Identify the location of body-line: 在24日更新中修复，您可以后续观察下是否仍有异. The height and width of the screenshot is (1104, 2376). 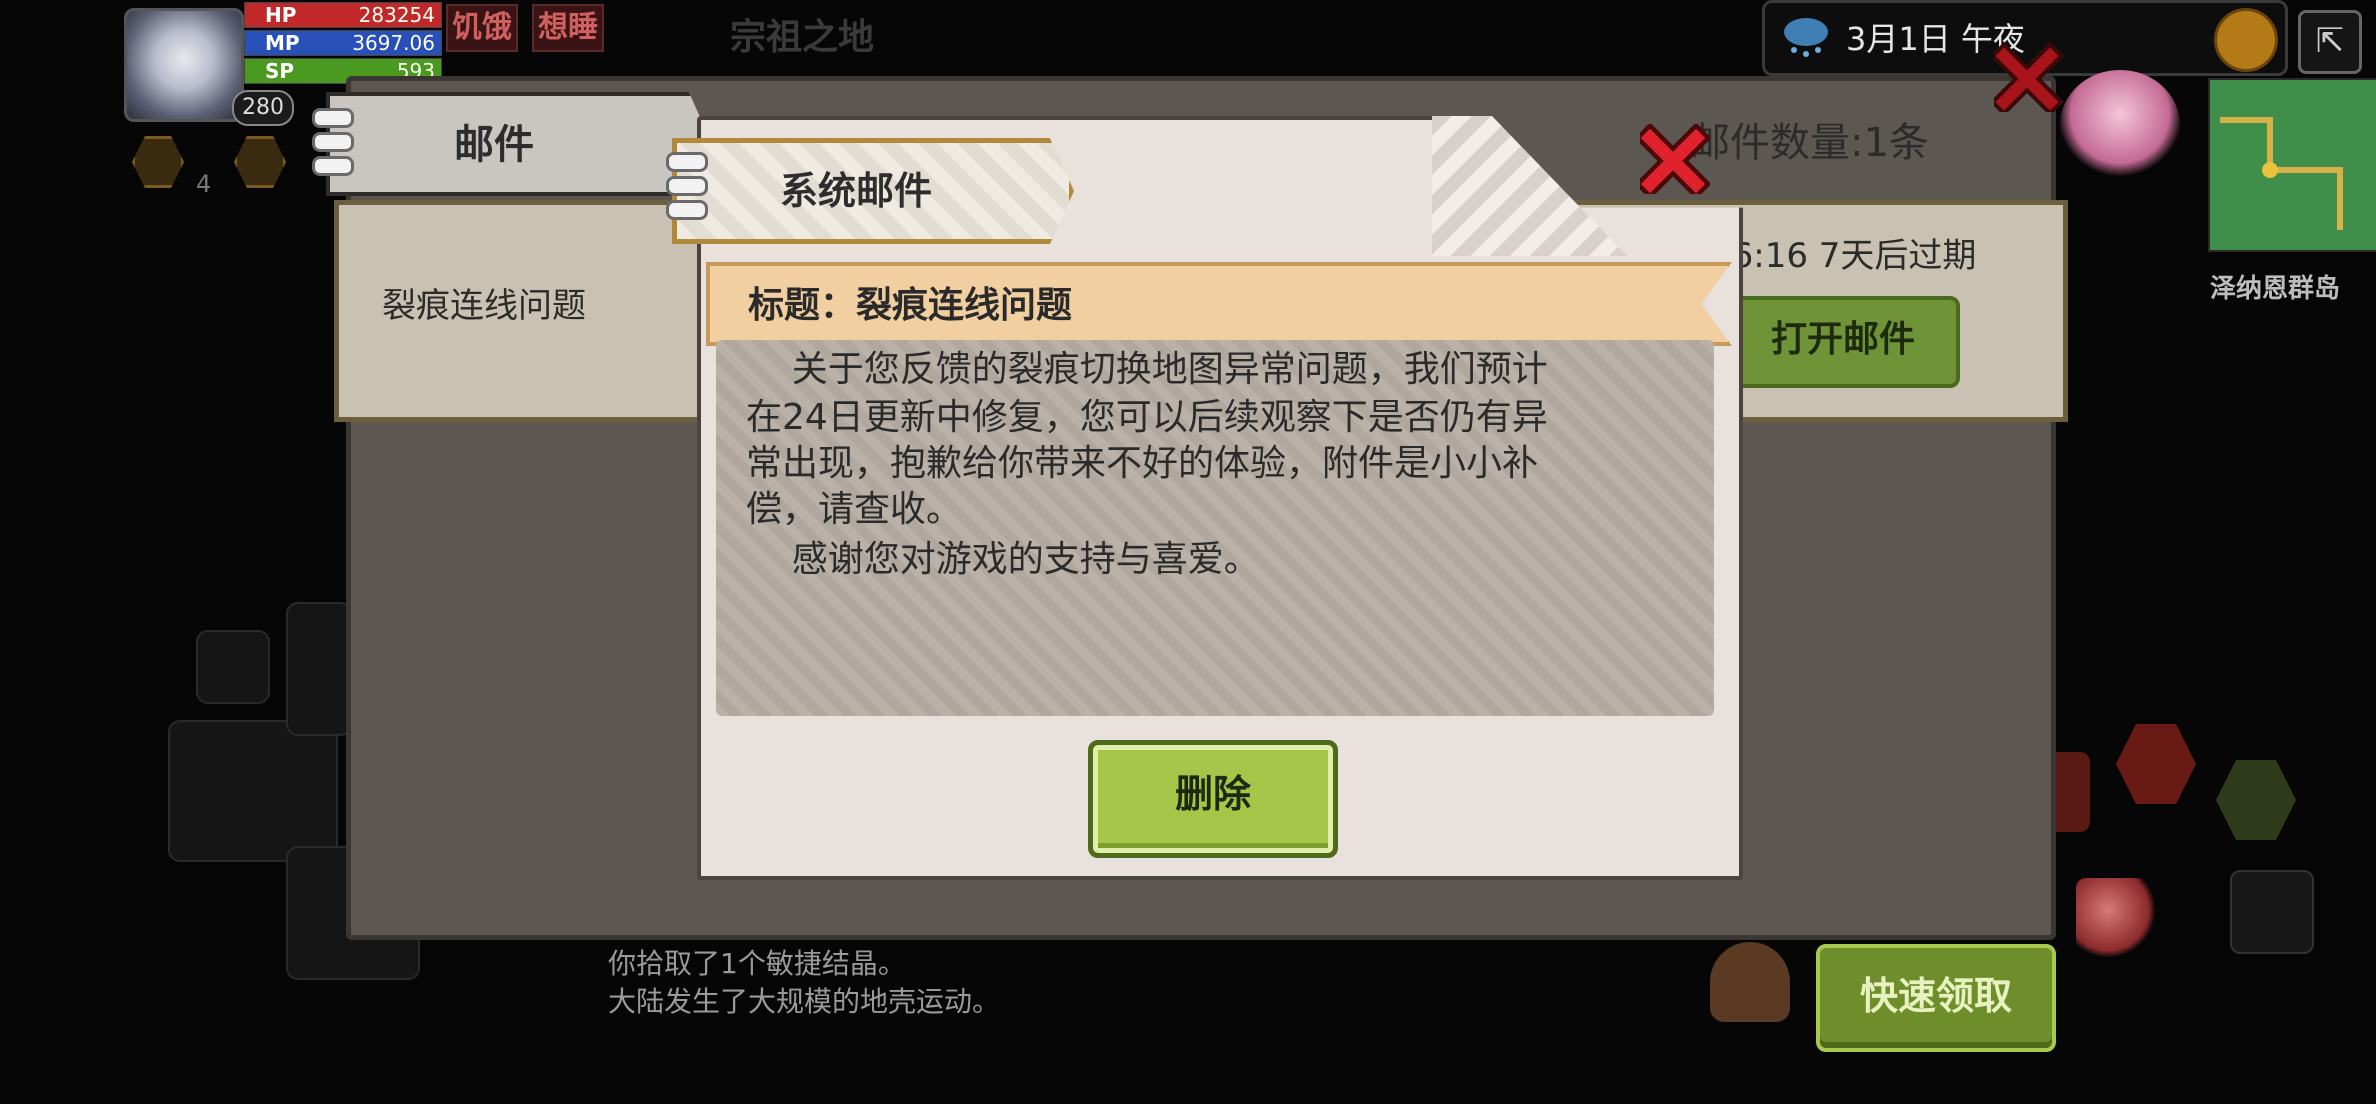
(1147, 417).